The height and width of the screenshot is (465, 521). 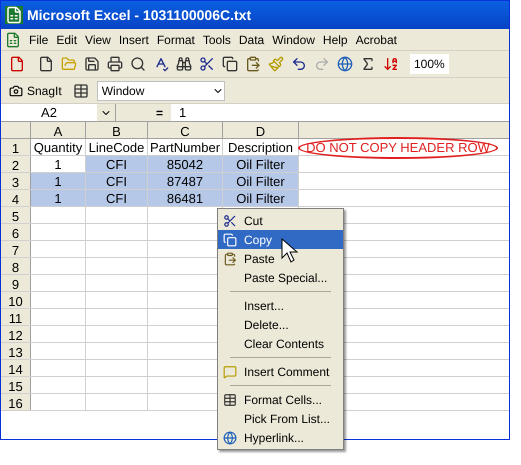 I want to click on globe-icon, so click(x=230, y=437).